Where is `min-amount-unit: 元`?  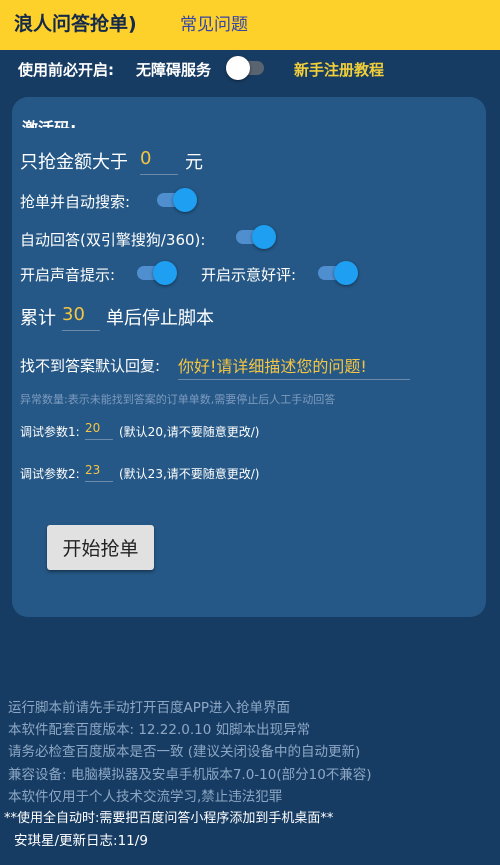
min-amount-unit: 元 is located at coordinates (194, 162).